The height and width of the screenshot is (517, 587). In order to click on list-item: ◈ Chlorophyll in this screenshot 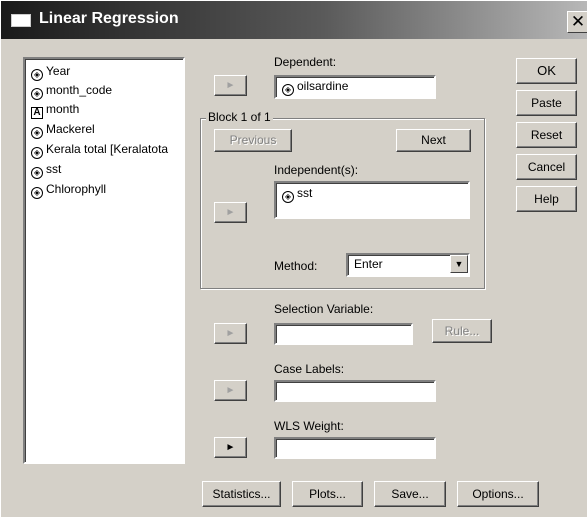, I will do `click(68, 190)`.